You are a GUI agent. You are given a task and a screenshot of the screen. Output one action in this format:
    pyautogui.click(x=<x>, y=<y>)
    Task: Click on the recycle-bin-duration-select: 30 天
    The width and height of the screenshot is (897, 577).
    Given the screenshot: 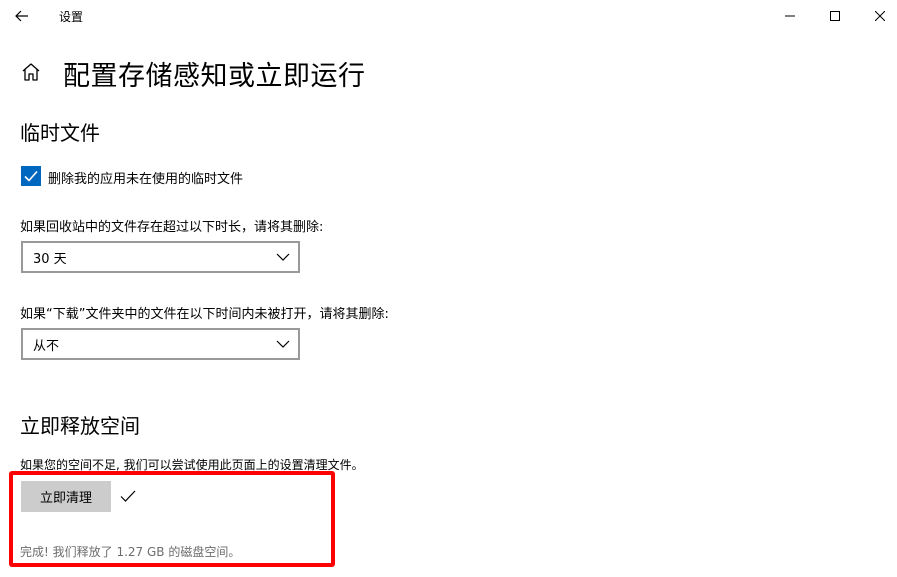 What is the action you would take?
    pyautogui.click(x=160, y=257)
    